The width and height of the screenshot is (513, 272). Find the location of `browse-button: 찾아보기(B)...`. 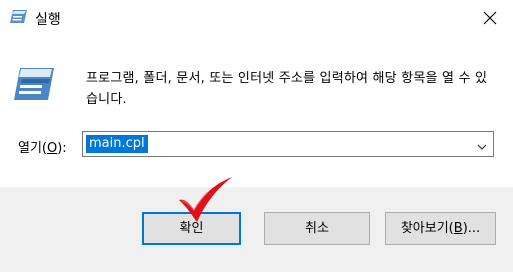

browse-button: 찾아보기(B)... is located at coordinates (440, 228).